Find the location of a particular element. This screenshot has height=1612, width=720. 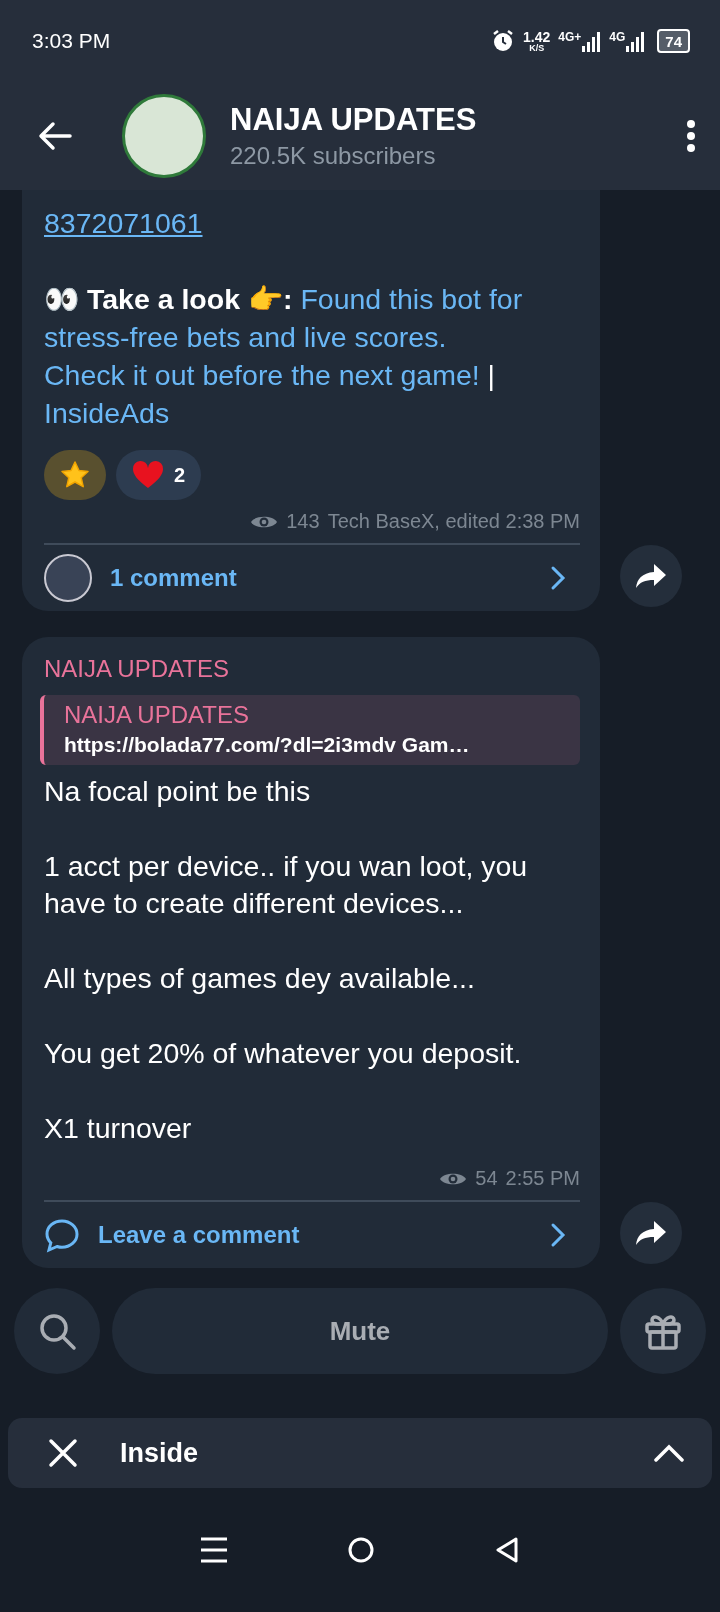

quote-author: NAIJA UPDATES is located at coordinates (157, 715).